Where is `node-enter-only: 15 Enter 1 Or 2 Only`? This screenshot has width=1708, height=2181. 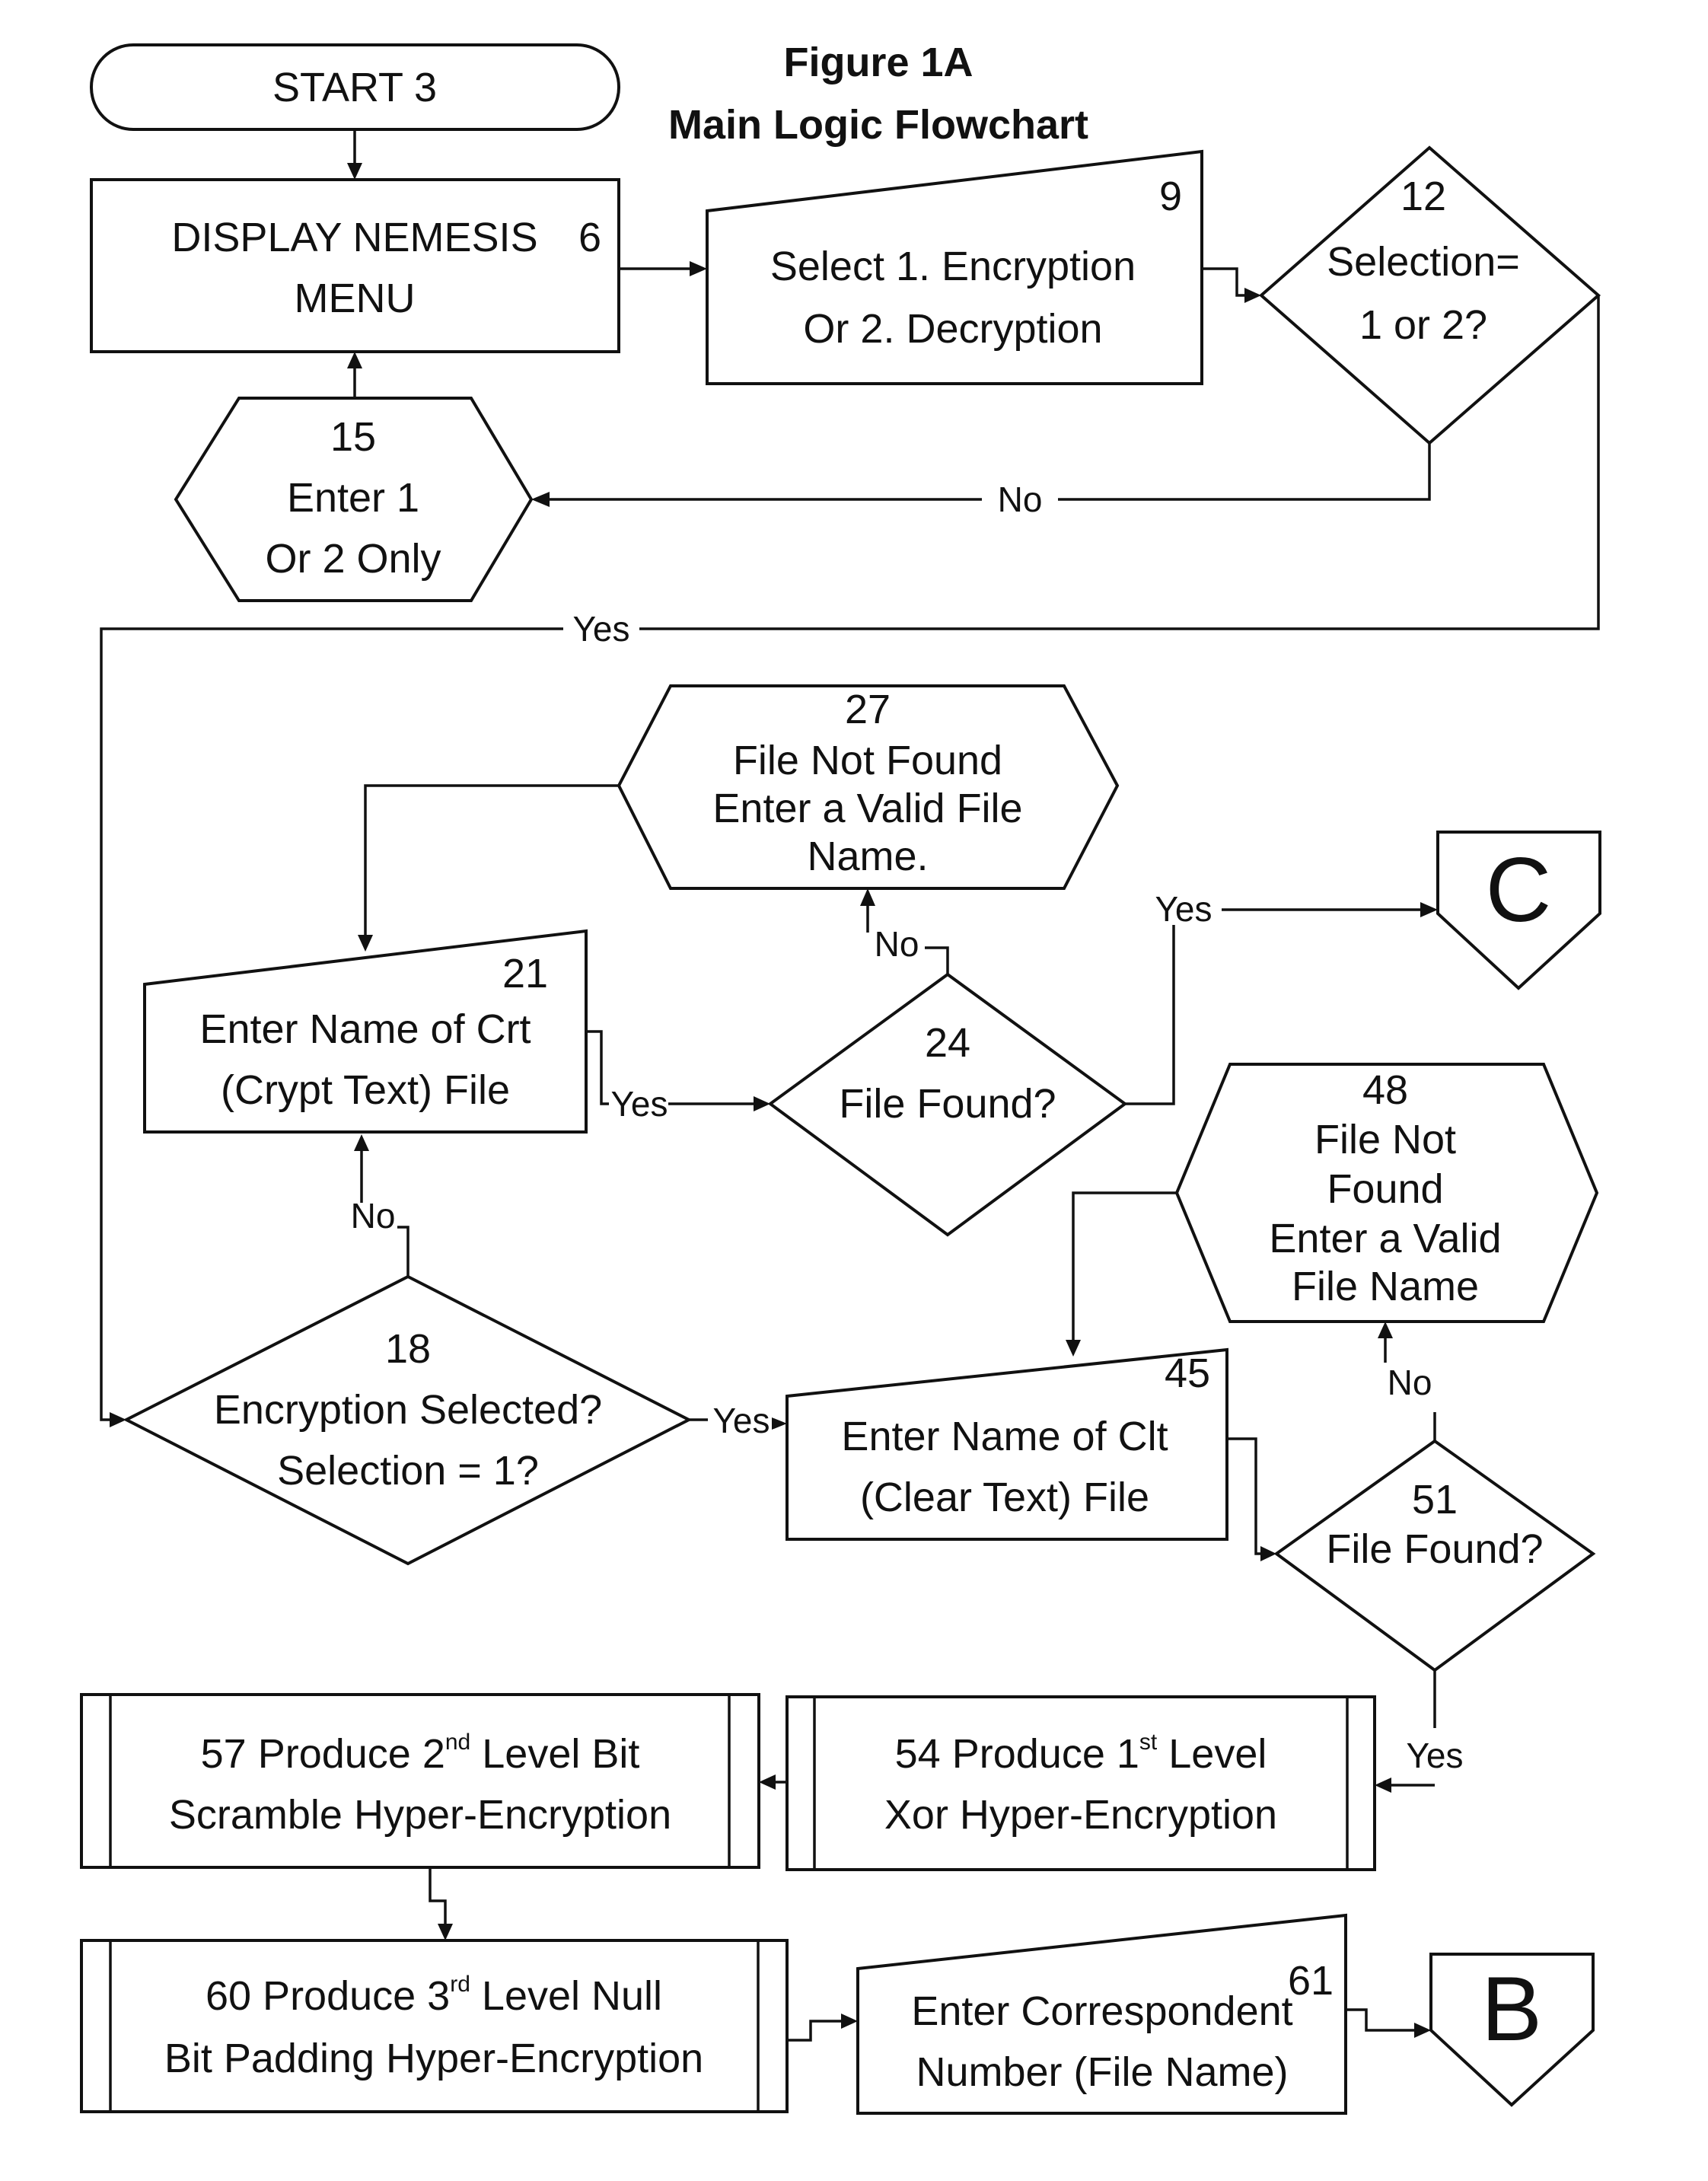 node-enter-only: 15 Enter 1 Or 2 Only is located at coordinates (354, 499).